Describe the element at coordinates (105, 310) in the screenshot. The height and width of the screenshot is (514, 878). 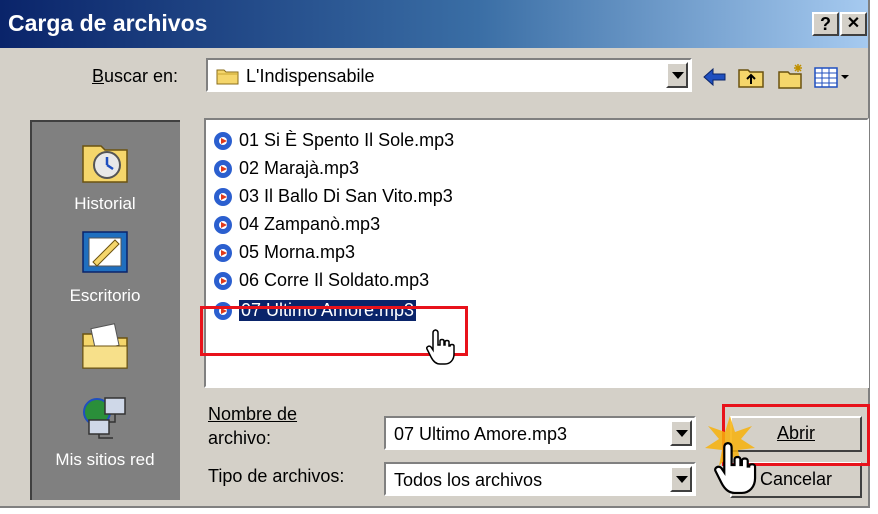
I see `places-bar: Historial Escritorio Mis sitios red` at that location.